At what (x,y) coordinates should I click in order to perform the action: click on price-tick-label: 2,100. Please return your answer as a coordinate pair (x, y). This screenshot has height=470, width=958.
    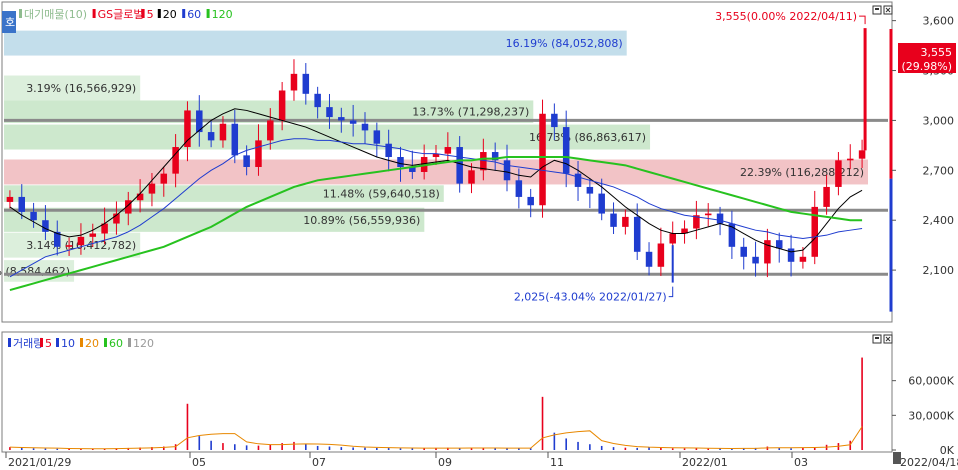
    Looking at the image, I should click on (939, 270).